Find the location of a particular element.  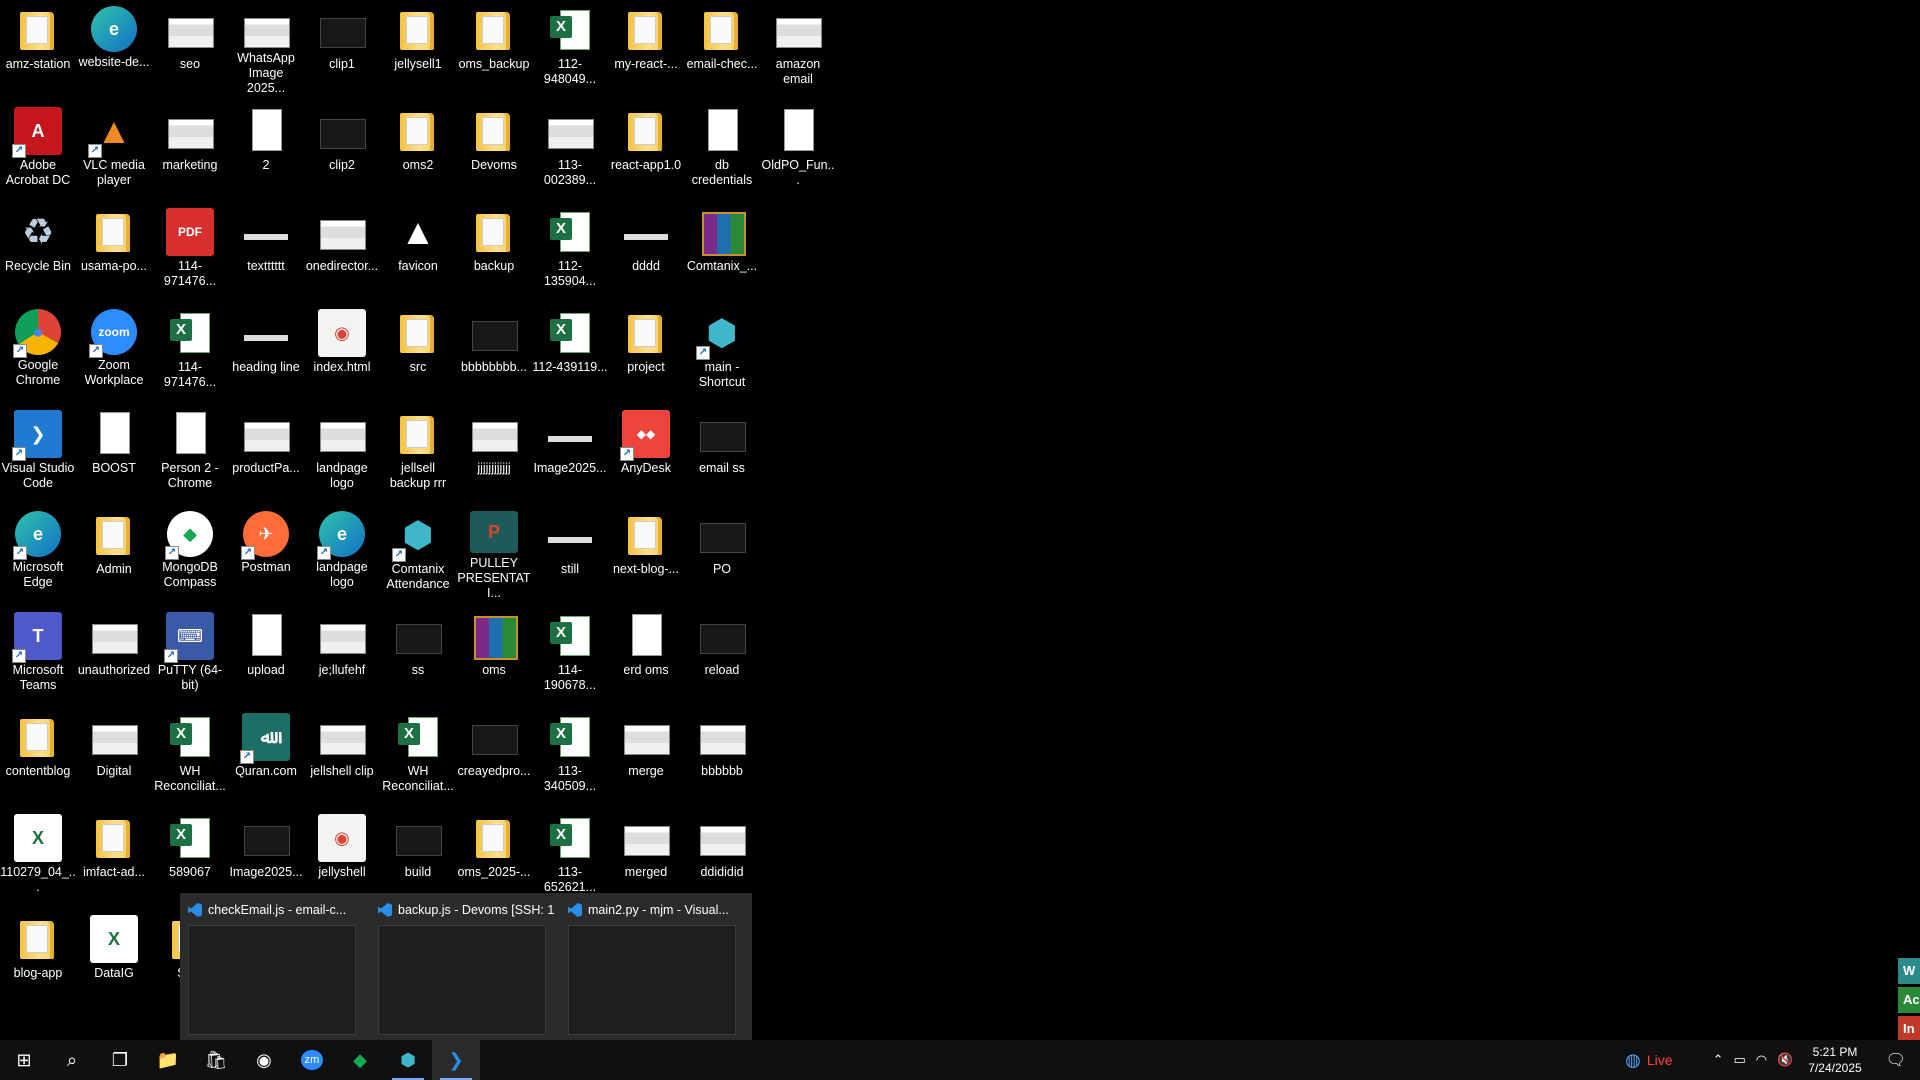

side-tab-ac: Ac is located at coordinates (1909, 1000).